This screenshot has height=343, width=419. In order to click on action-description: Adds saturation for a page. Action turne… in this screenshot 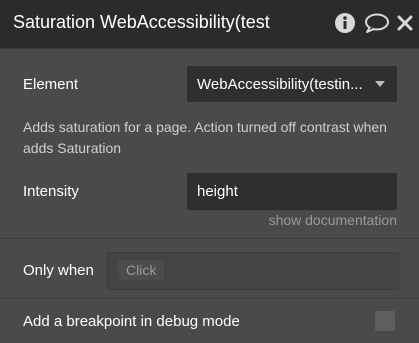, I will do `click(205, 137)`.